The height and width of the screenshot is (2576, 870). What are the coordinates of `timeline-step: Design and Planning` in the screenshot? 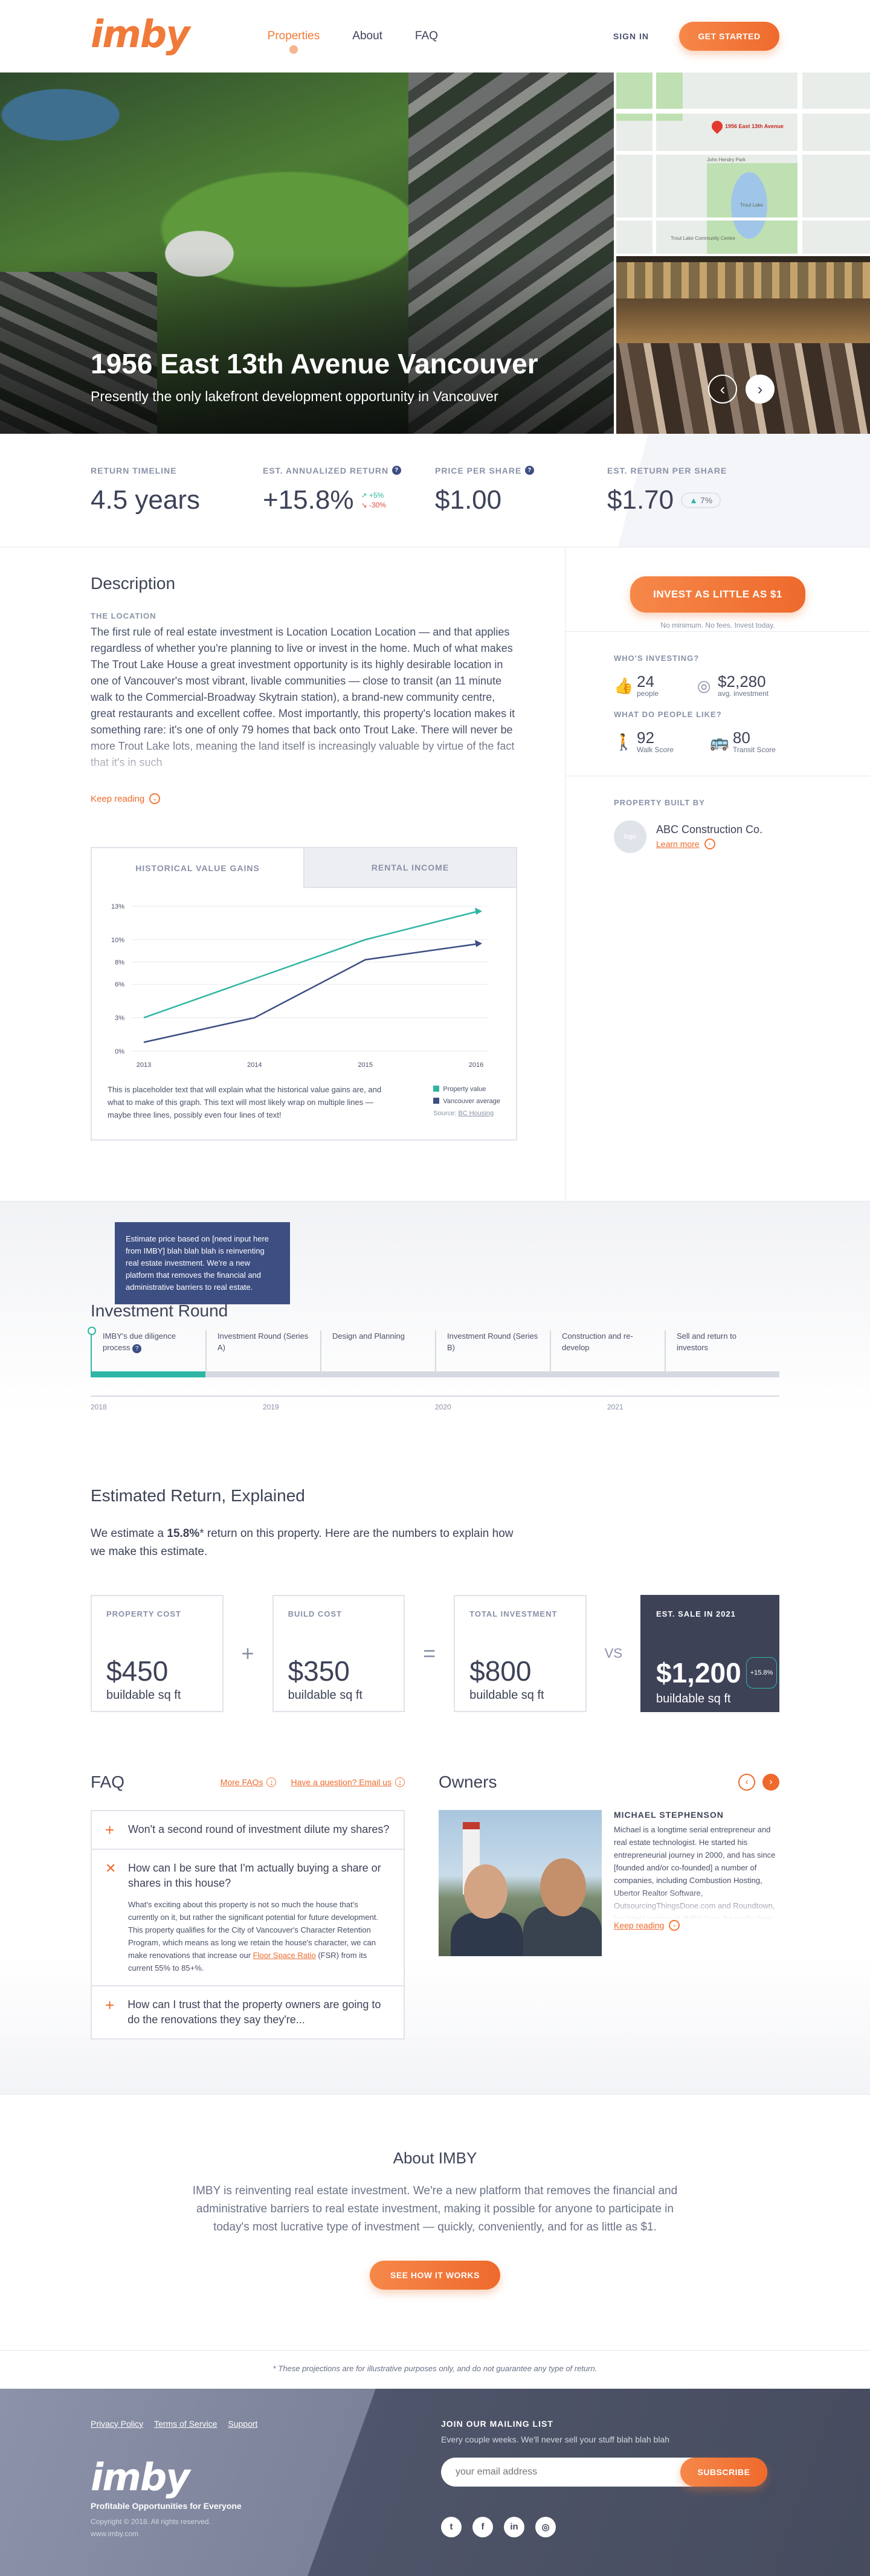 It's located at (377, 1354).